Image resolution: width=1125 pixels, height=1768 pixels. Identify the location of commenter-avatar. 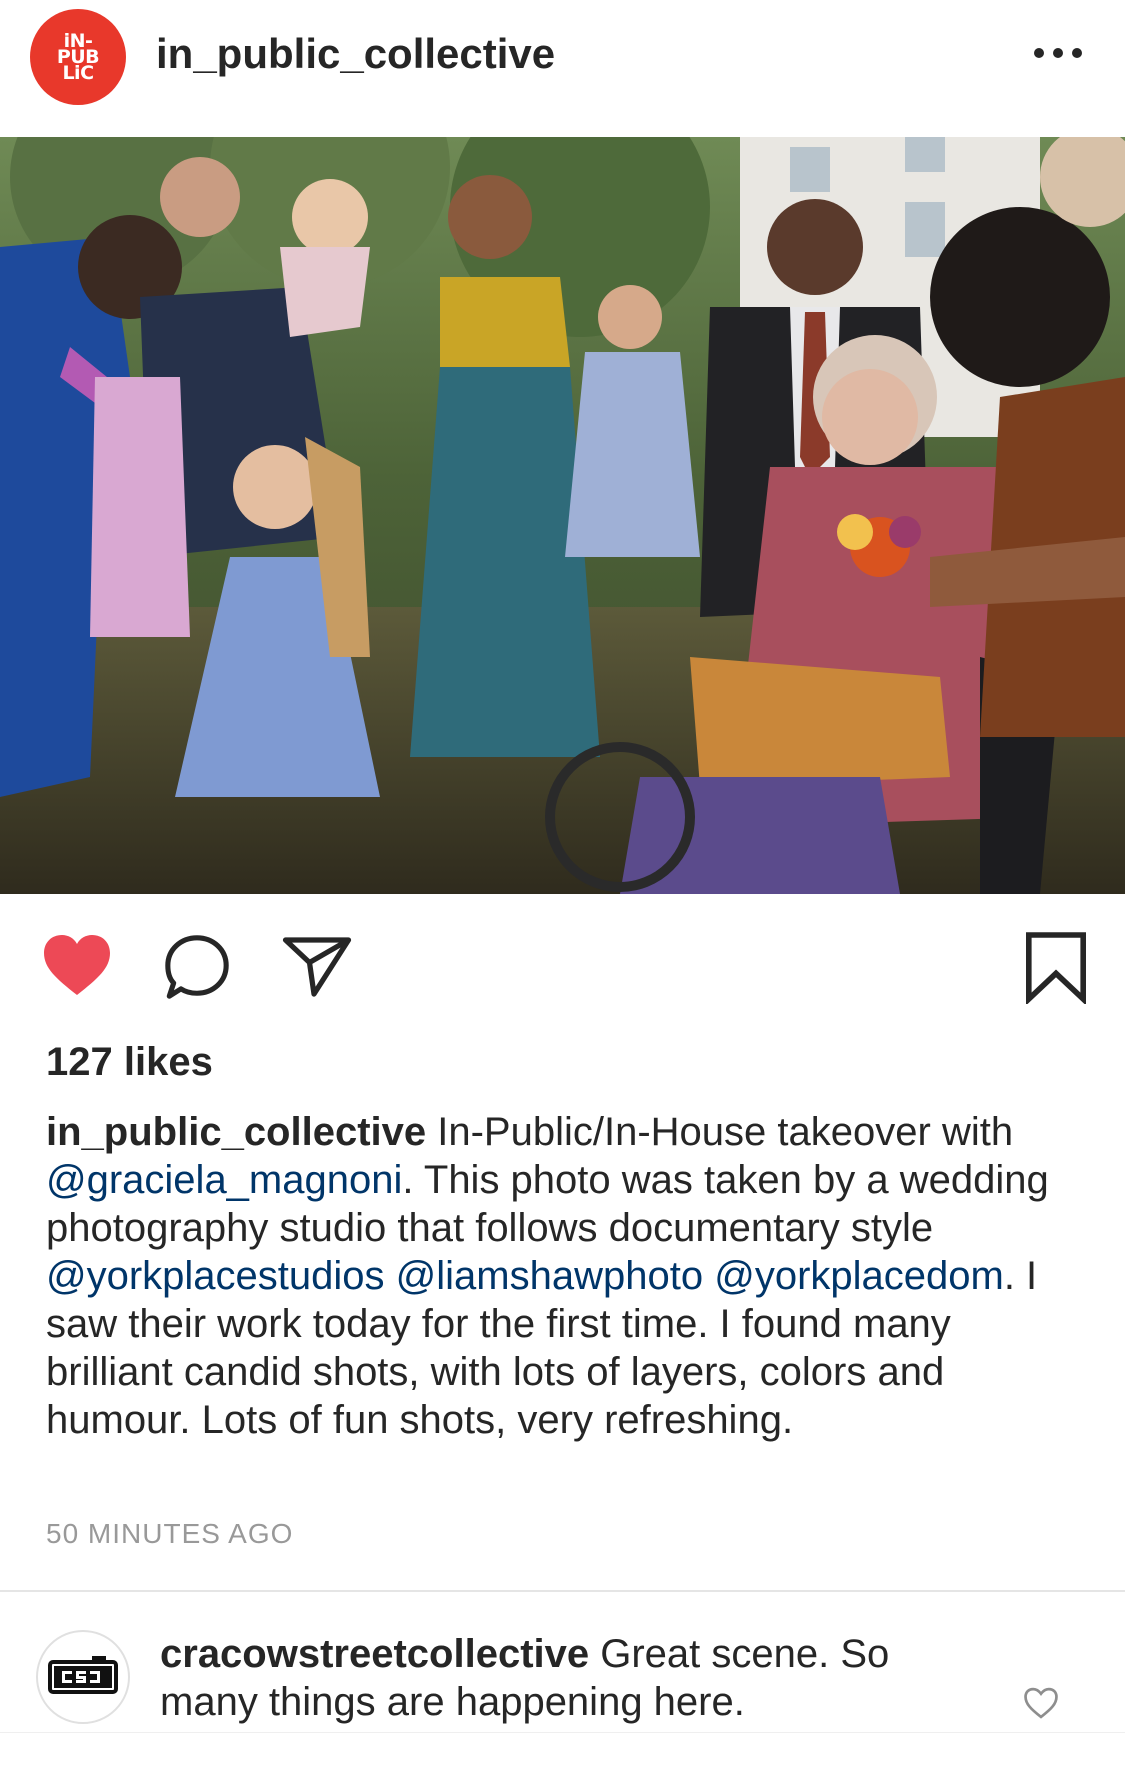
(83, 1677).